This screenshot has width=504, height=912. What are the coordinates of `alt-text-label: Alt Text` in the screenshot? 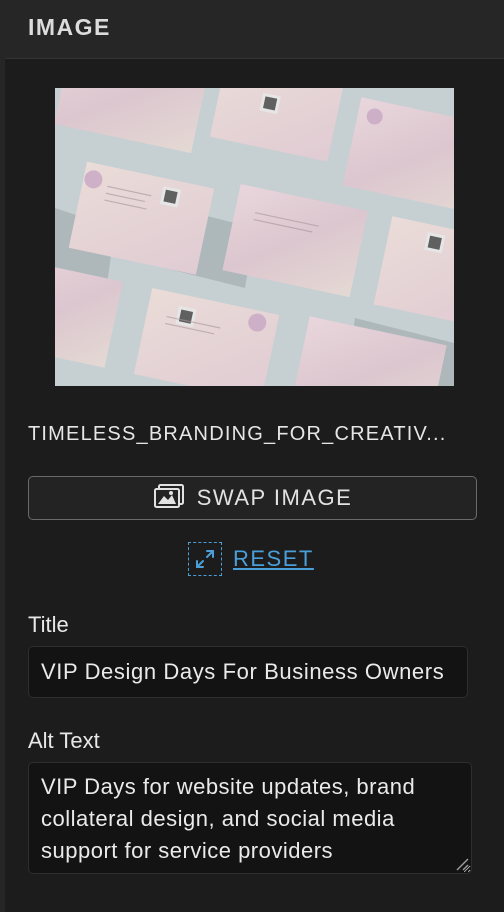 It's located at (64, 740).